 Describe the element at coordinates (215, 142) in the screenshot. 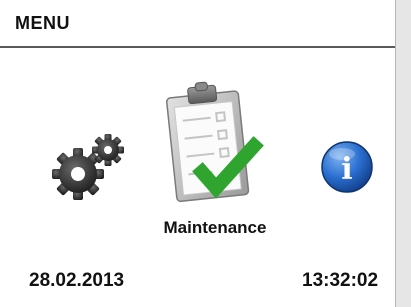

I see `clipboard-check-icon` at that location.